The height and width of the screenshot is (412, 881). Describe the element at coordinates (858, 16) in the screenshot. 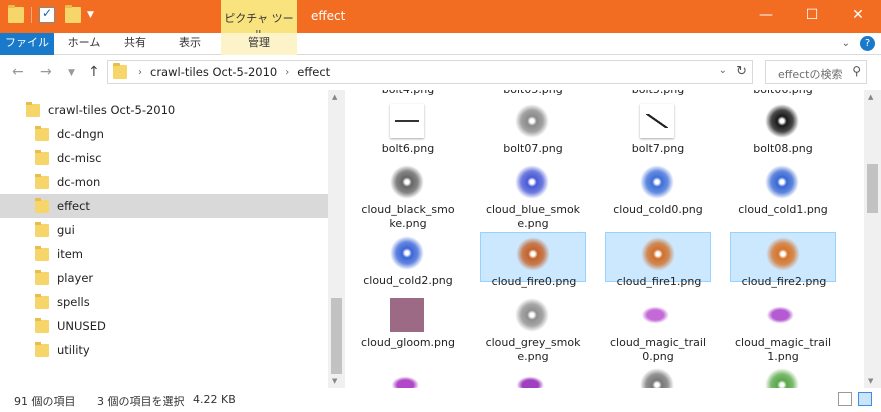

I see `close-button: ✕` at that location.